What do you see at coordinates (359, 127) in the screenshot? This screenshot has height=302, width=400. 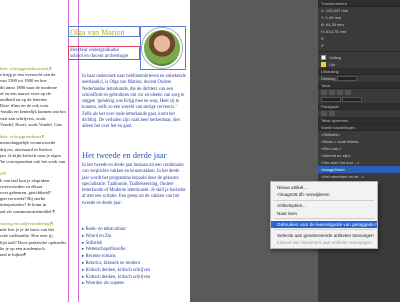 I see `panel-header-quick-actions: Snelle handelingen` at bounding box center [359, 127].